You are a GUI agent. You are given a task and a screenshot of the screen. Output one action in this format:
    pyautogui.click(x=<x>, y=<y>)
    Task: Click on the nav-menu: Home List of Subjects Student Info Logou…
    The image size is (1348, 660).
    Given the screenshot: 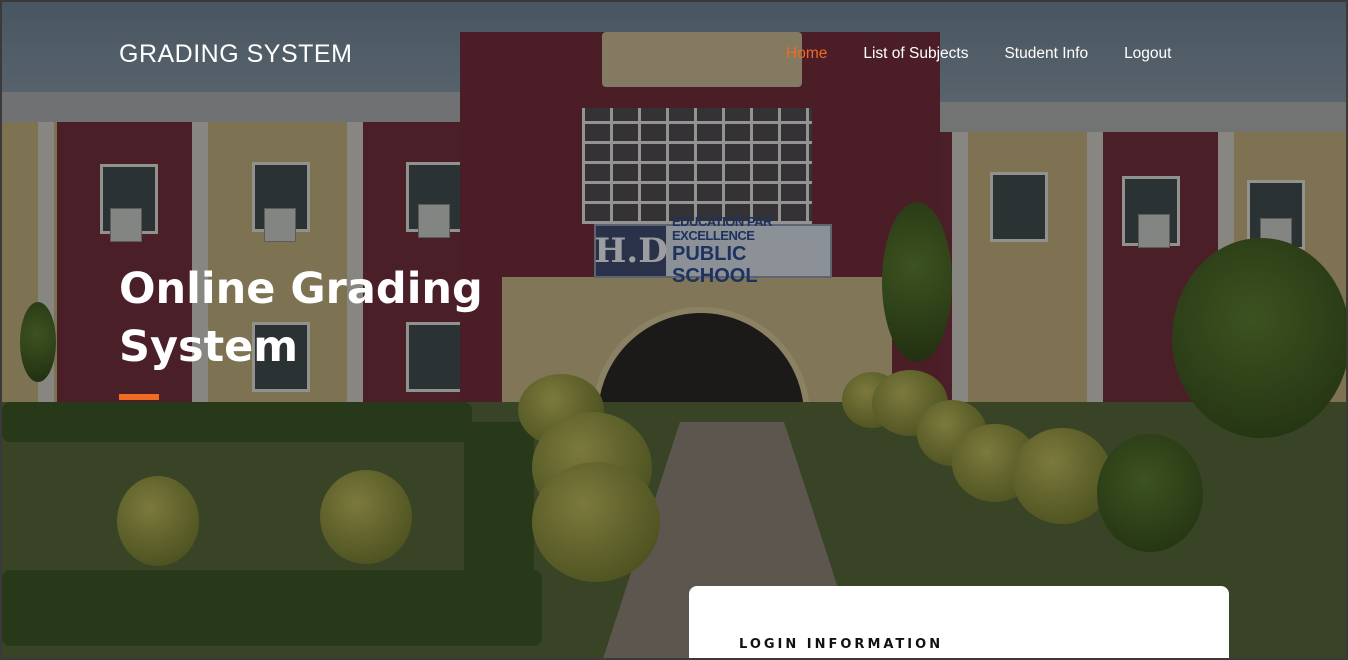 What is the action you would take?
    pyautogui.click(x=996, y=54)
    